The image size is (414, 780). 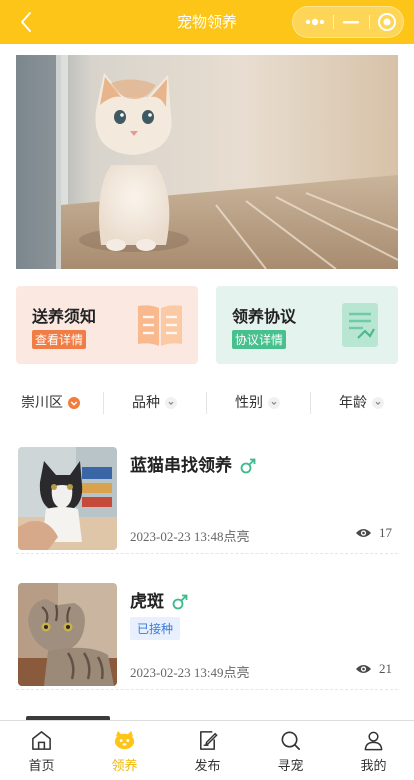 I want to click on agreement-details-tag: 协议详情, so click(x=259, y=339).